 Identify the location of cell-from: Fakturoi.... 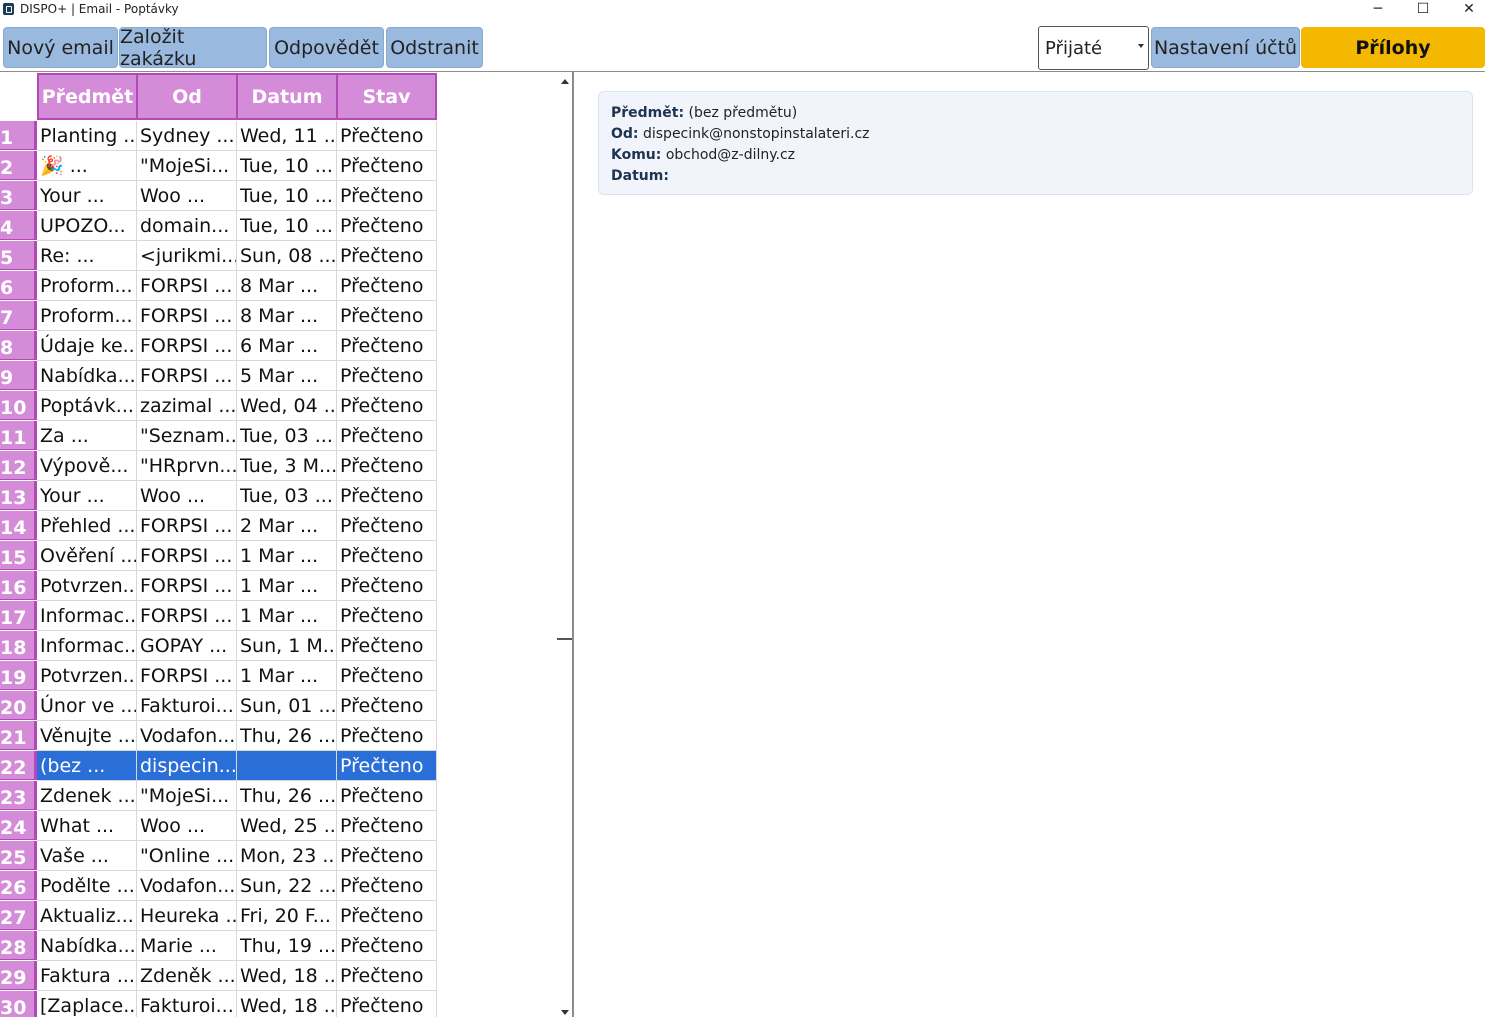
(187, 1004).